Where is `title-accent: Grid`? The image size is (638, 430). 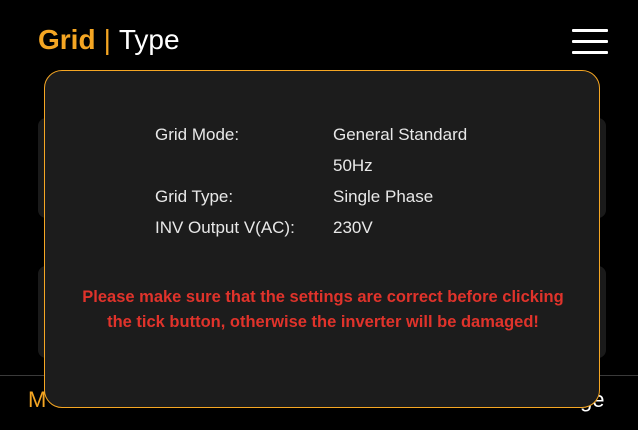 title-accent: Grid is located at coordinates (67, 39).